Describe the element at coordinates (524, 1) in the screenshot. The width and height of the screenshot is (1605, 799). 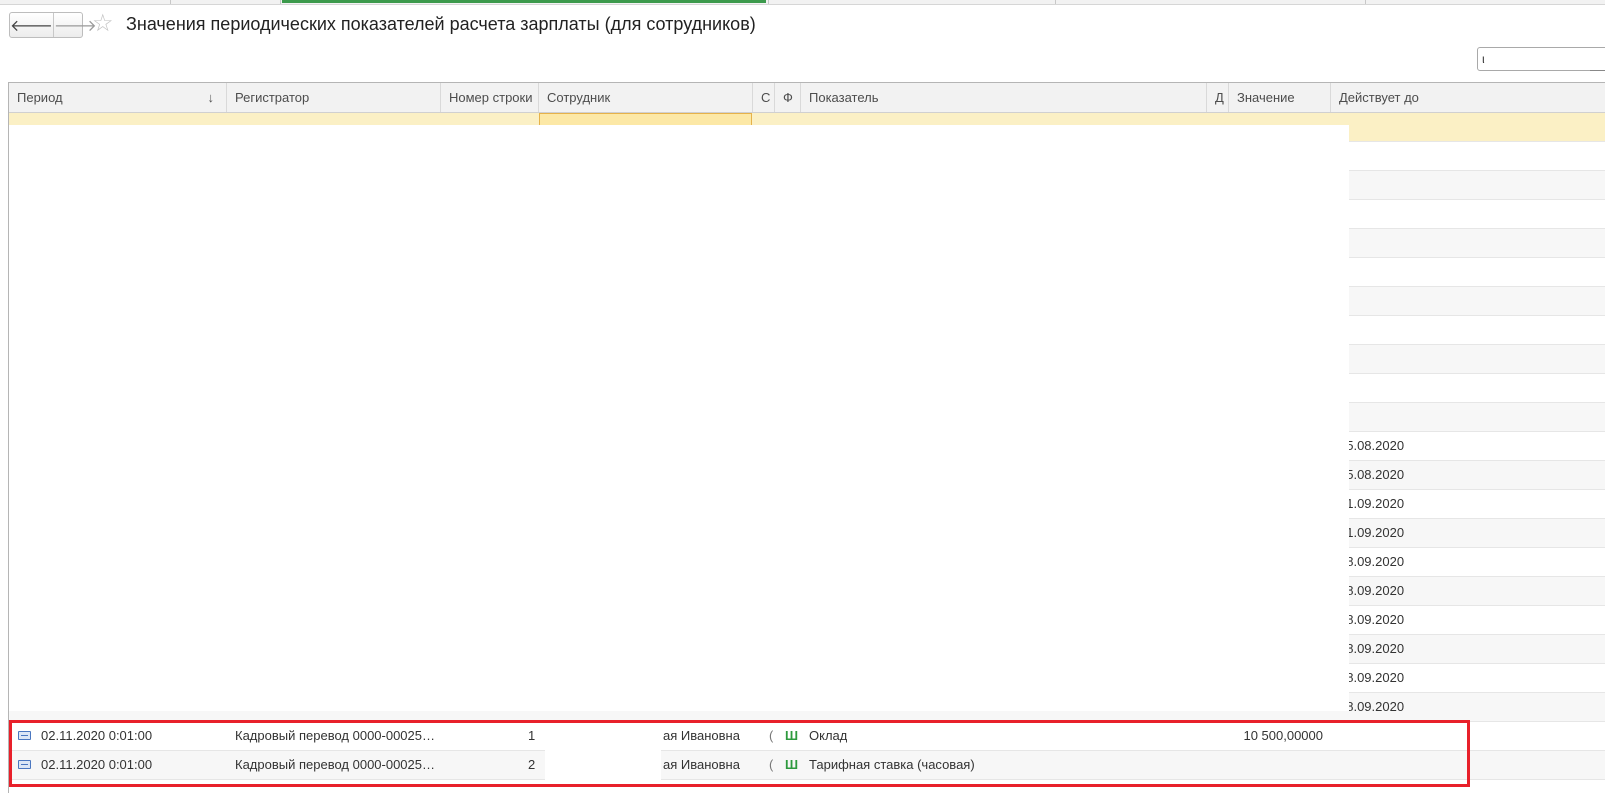
I see `active-tab-indicator` at that location.